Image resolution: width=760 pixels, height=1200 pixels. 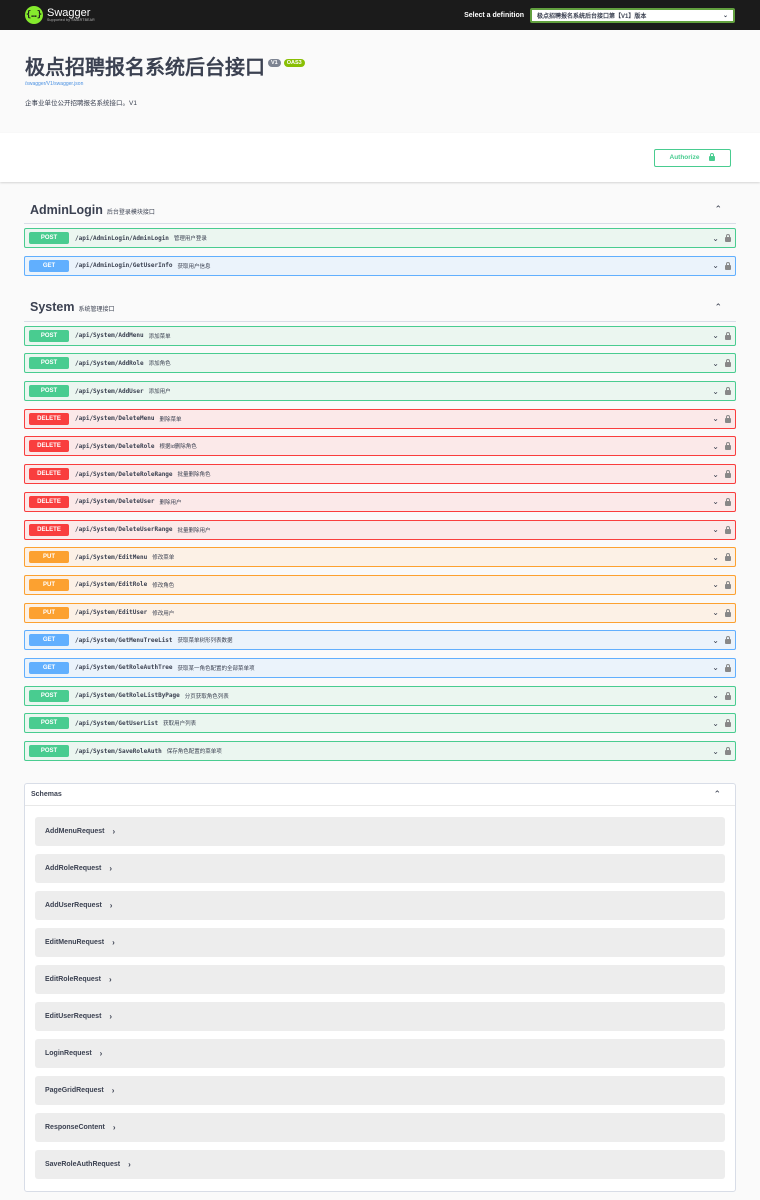 I want to click on operation-path: /api/System/GetRoleListByPage, so click(x=127, y=696).